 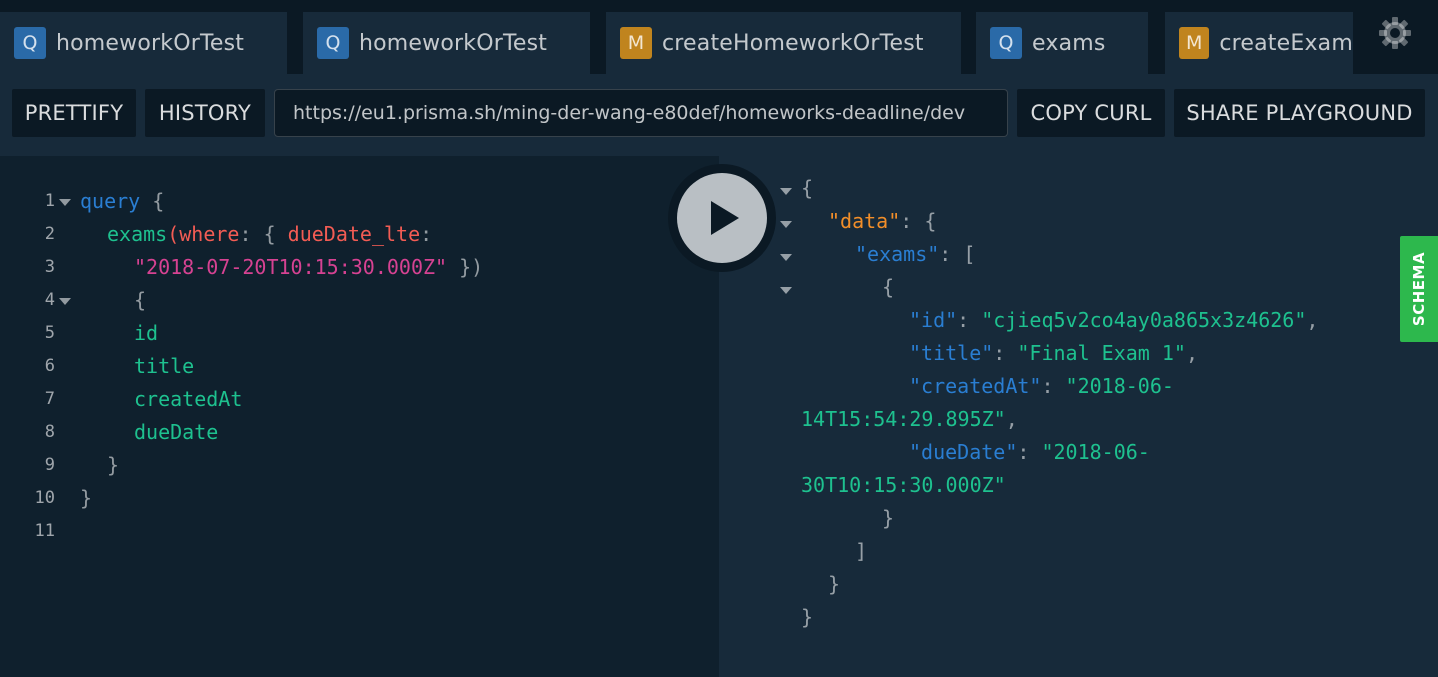 I want to click on line-number: 7, so click(x=49, y=399).